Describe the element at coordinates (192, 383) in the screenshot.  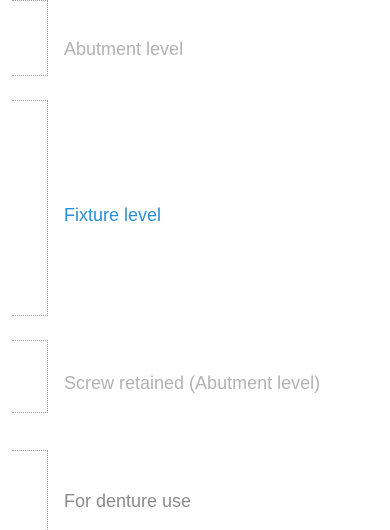
I see `option-label: Screw retained (Abutment level)` at that location.